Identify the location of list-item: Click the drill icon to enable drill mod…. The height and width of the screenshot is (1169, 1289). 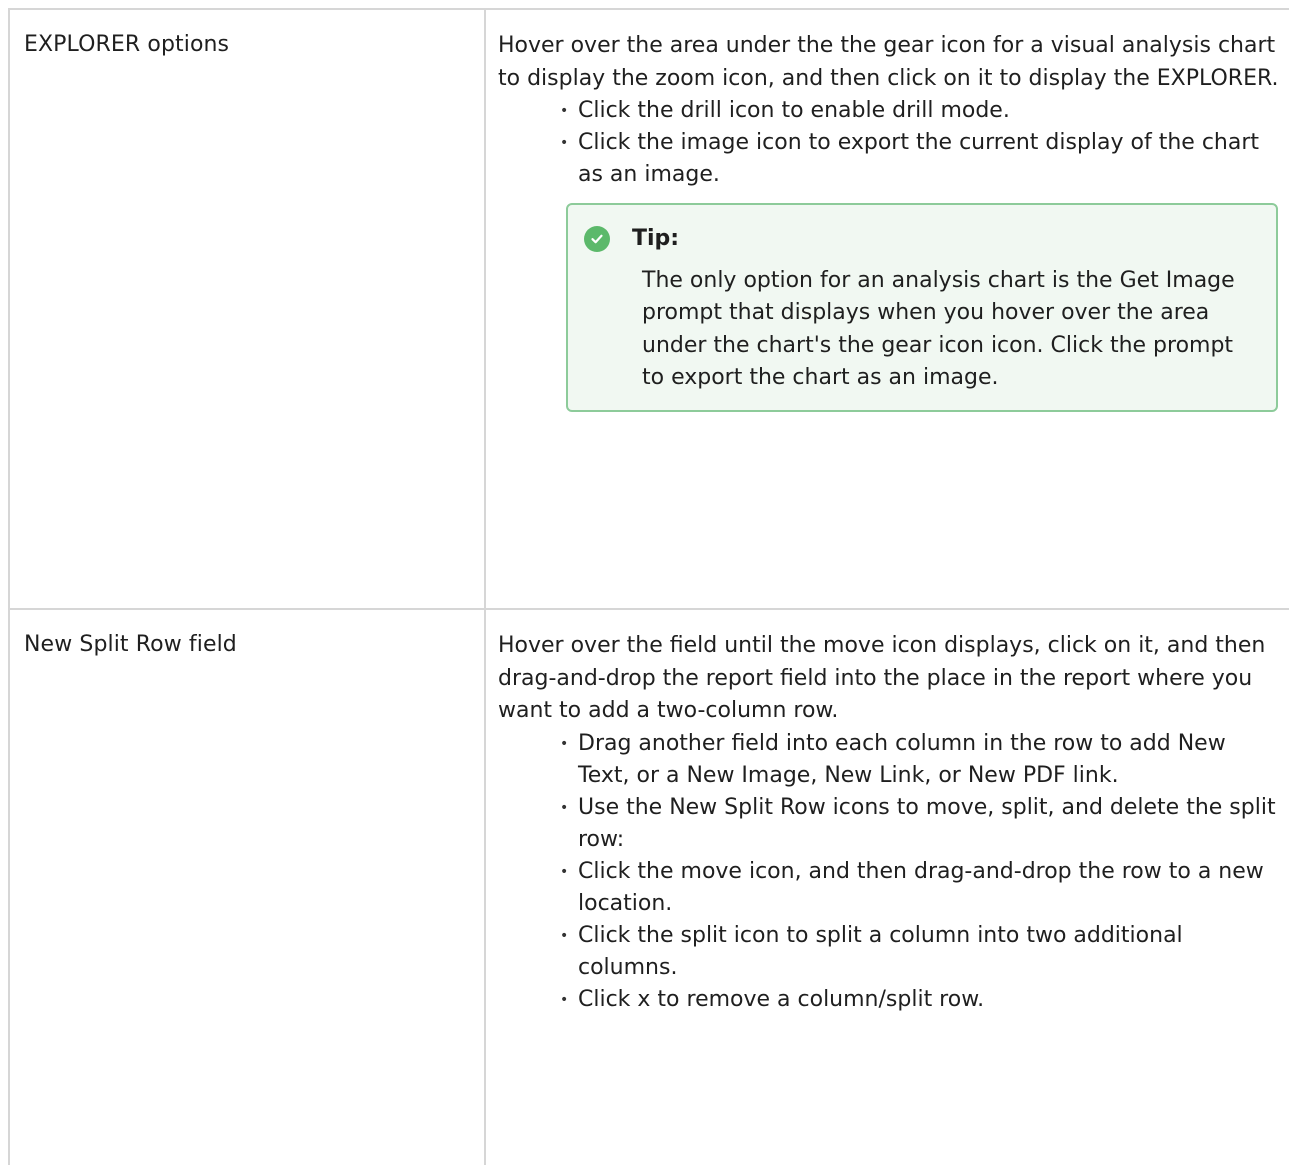
(920, 111).